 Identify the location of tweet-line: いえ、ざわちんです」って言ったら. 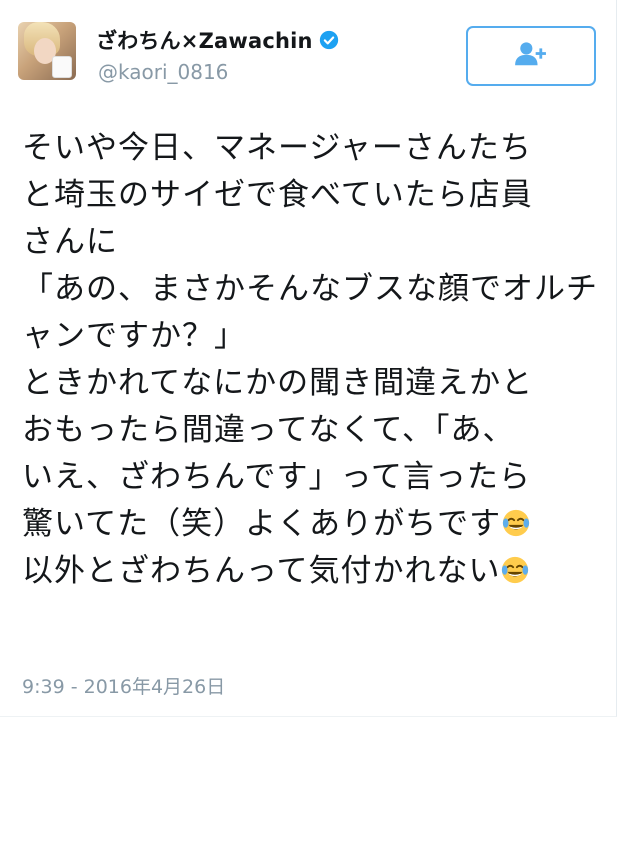
(276, 477).